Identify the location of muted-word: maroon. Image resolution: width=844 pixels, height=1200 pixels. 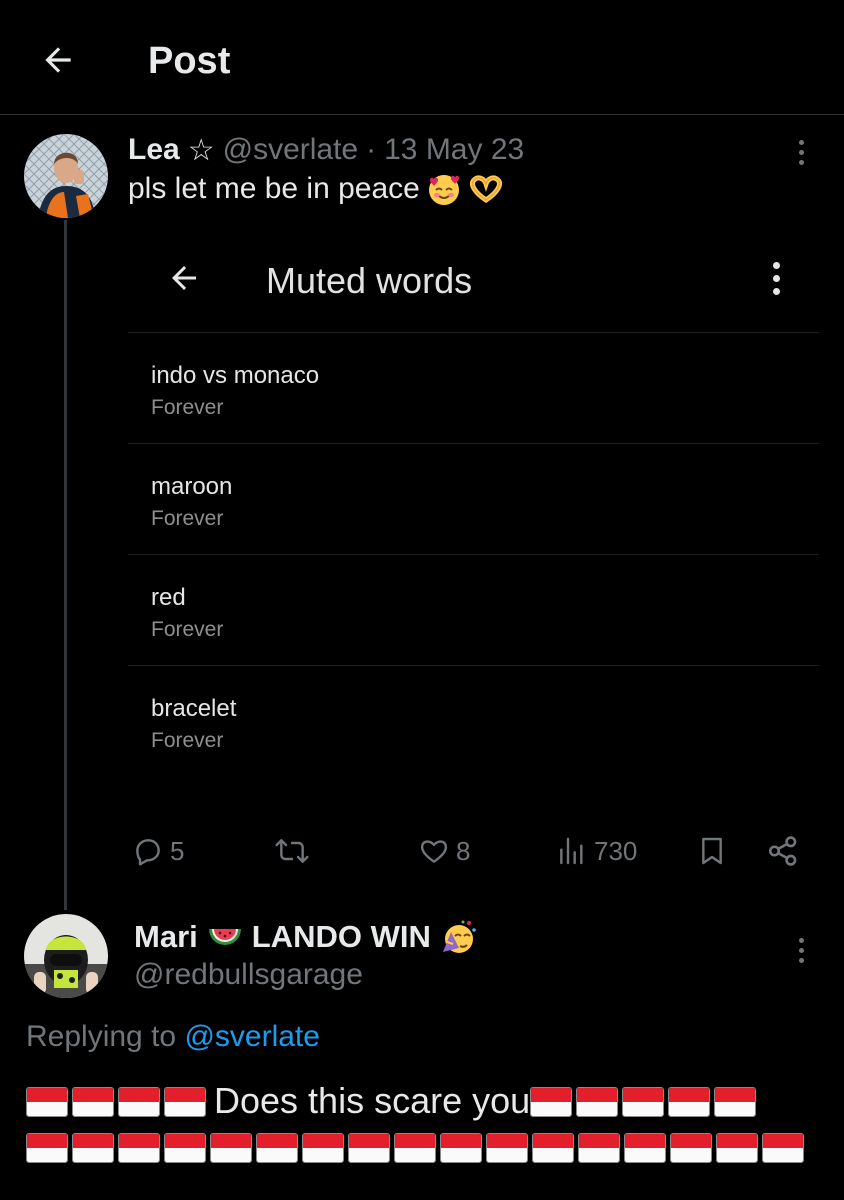
(192, 486).